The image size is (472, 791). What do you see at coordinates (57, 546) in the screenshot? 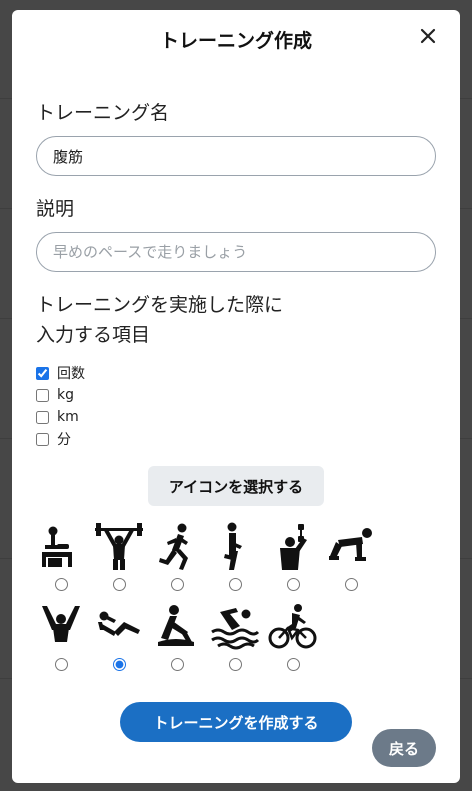
I see `bench-press-icon` at bounding box center [57, 546].